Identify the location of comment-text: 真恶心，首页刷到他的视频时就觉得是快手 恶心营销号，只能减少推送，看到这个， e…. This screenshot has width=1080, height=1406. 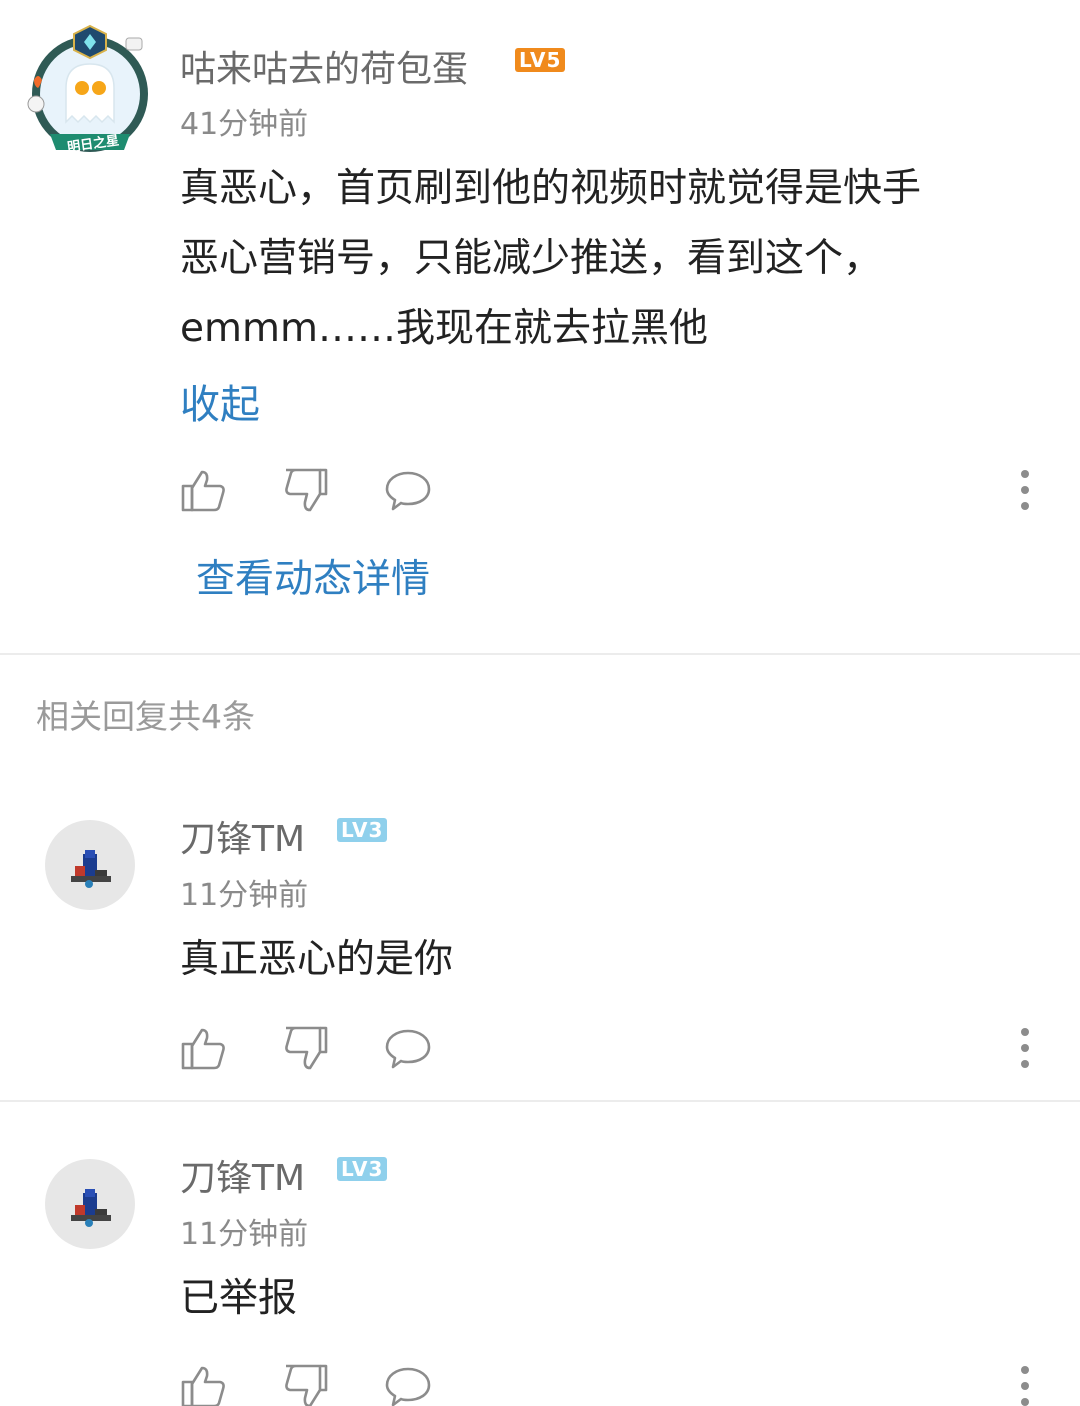
(615, 259).